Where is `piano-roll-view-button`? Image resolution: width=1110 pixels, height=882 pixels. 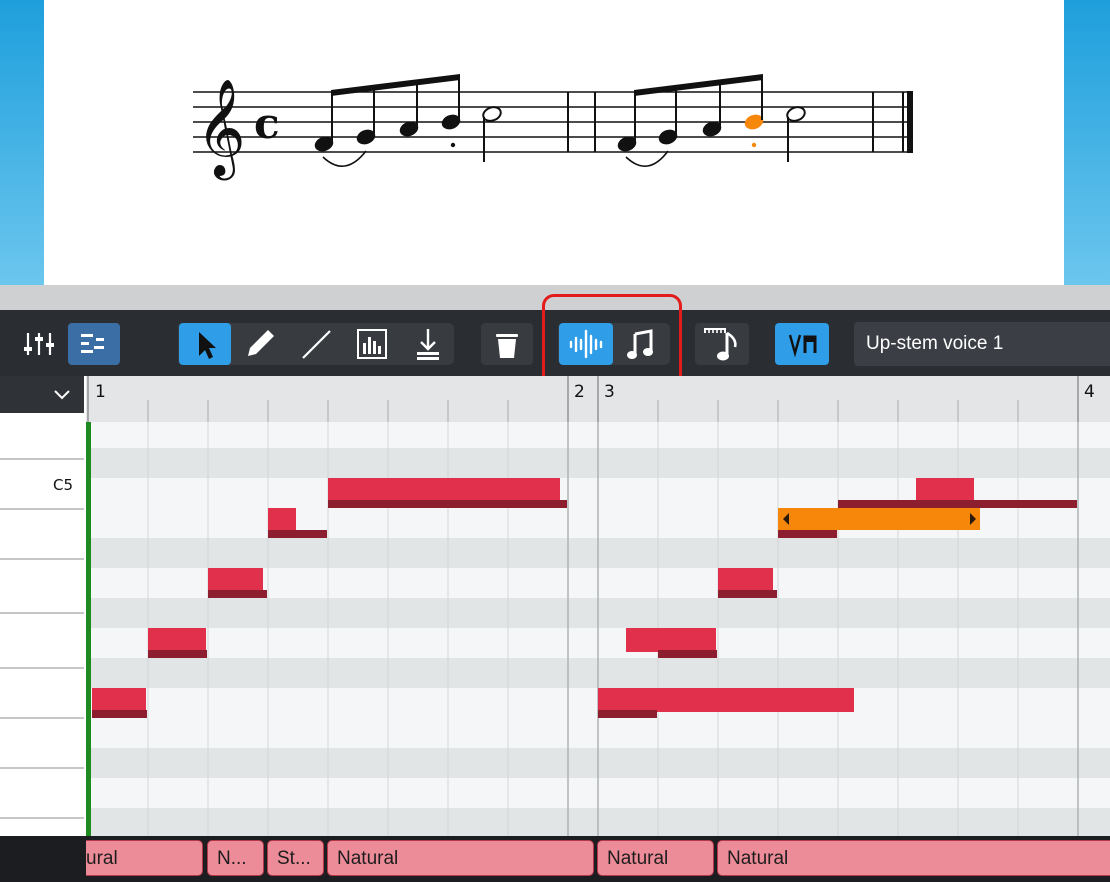
piano-roll-view-button is located at coordinates (94, 344).